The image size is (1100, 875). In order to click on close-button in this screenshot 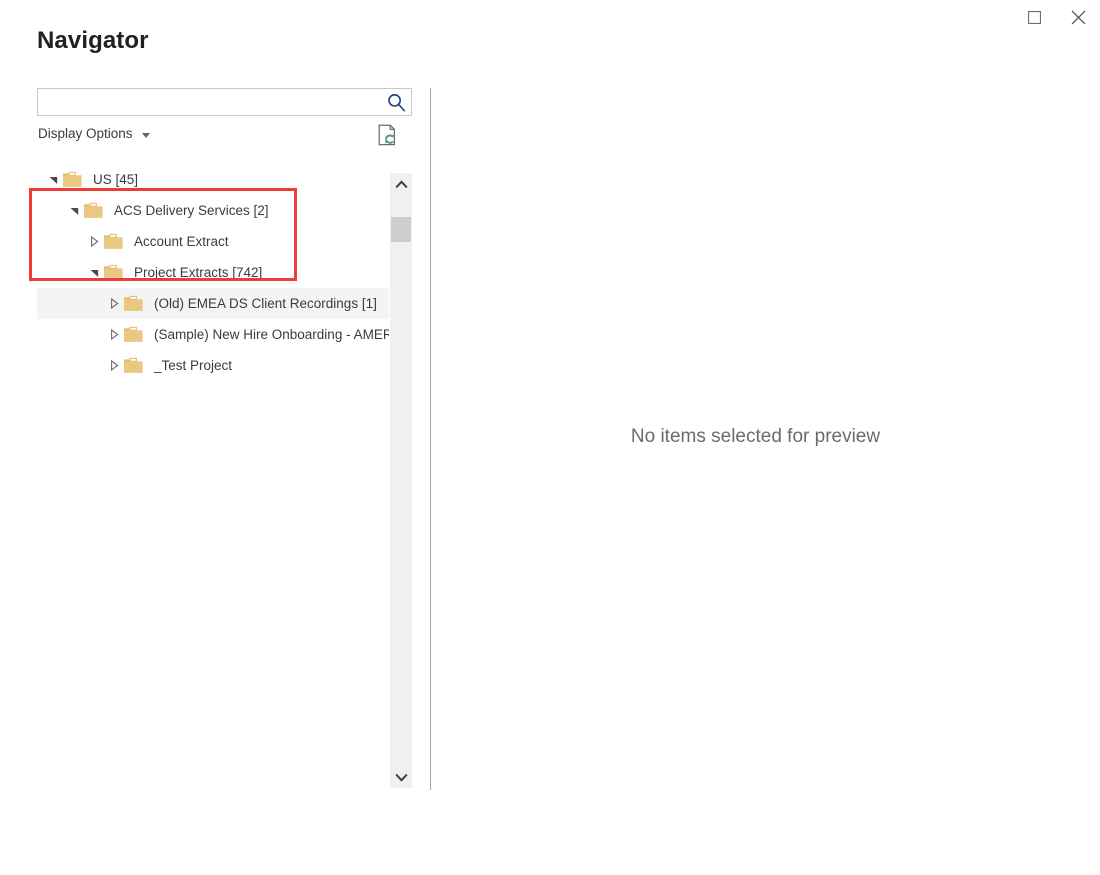, I will do `click(1078, 17)`.